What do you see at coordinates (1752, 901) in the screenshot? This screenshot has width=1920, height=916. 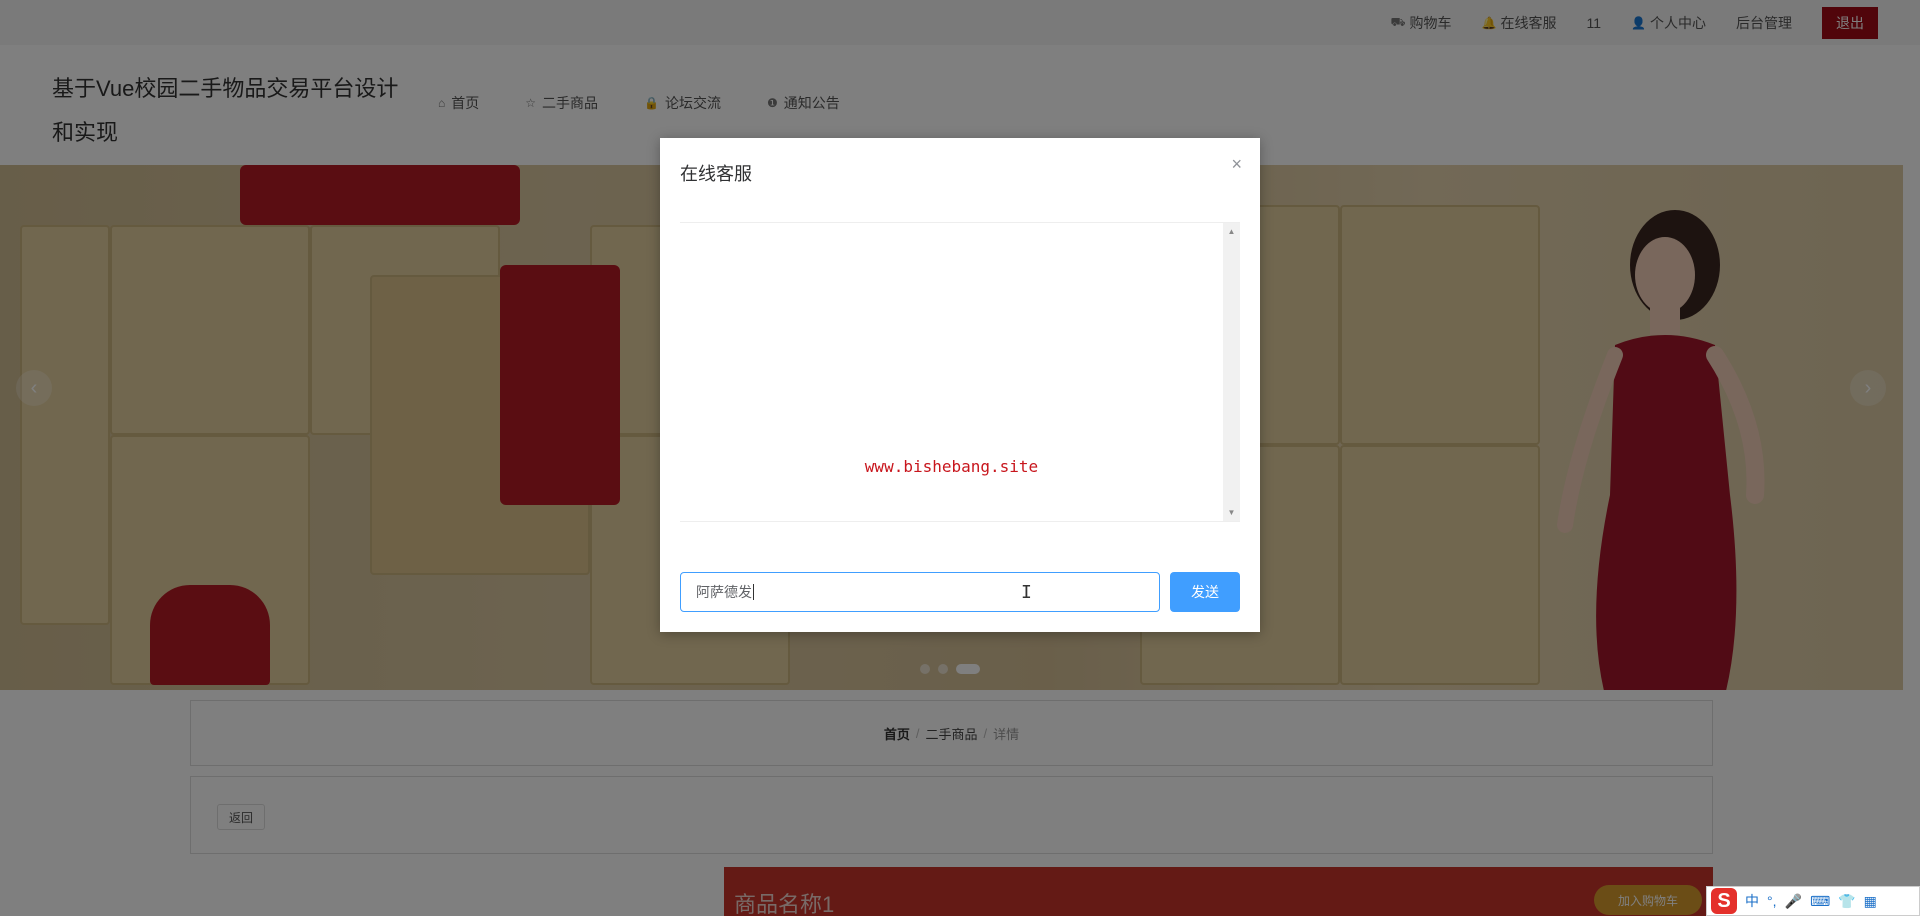 I see `ime-chinese-mode: 中` at bounding box center [1752, 901].